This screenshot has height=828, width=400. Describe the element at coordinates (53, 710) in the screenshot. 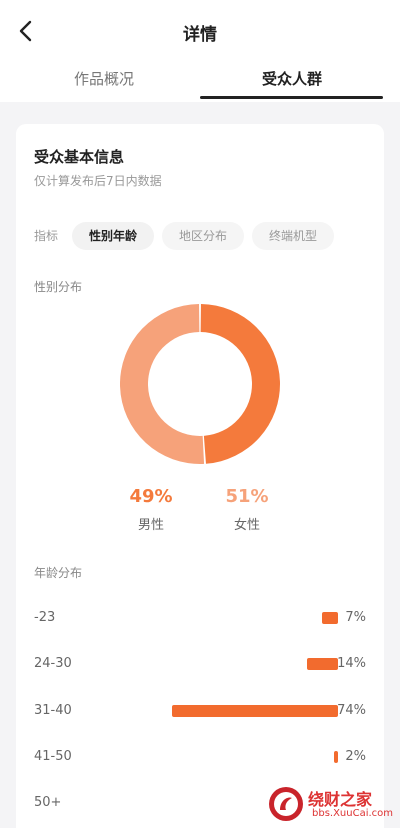

I see `age-category: 31-40` at that location.